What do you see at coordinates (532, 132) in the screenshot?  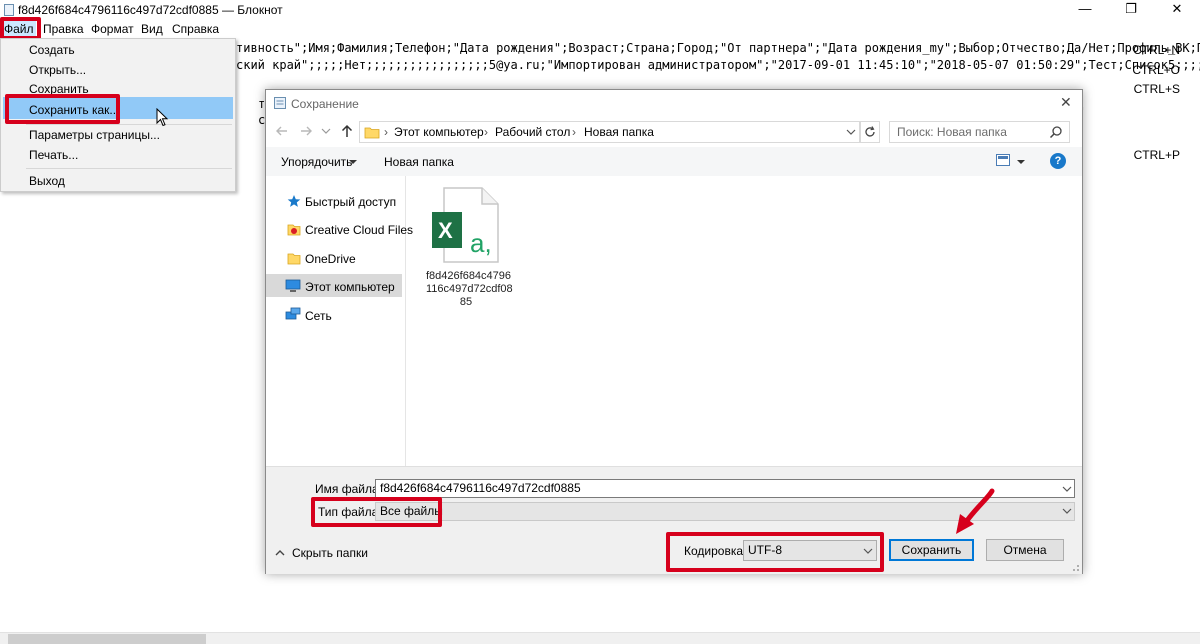 I see `breadcrumb-desktop: Рабочий стол` at bounding box center [532, 132].